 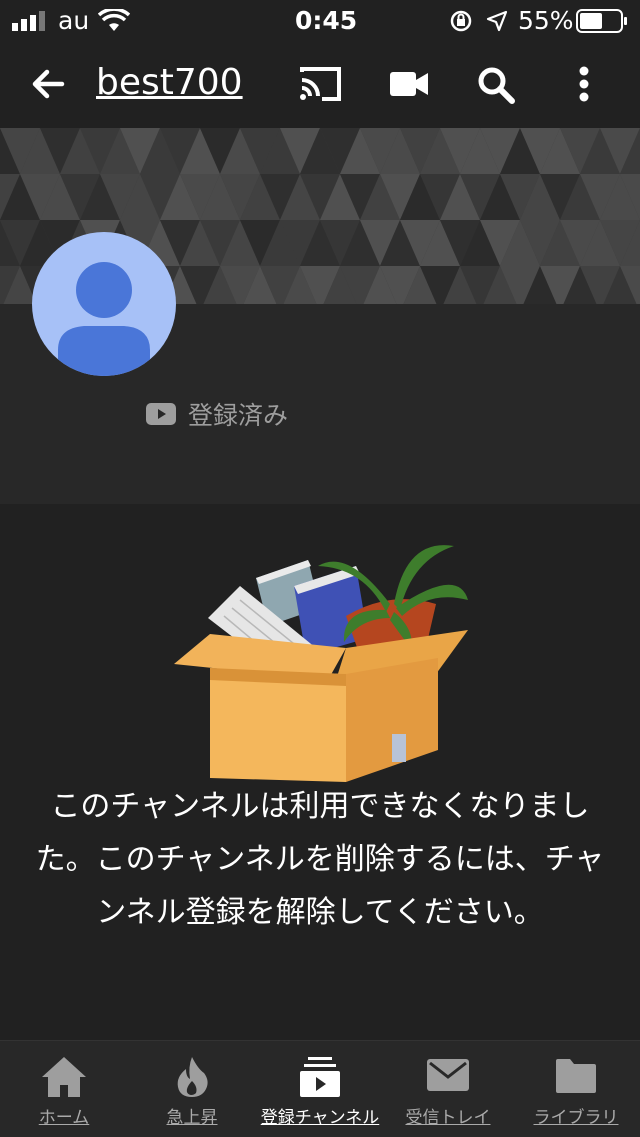 I want to click on subscribe-status: 登録済み, so click(x=217, y=414).